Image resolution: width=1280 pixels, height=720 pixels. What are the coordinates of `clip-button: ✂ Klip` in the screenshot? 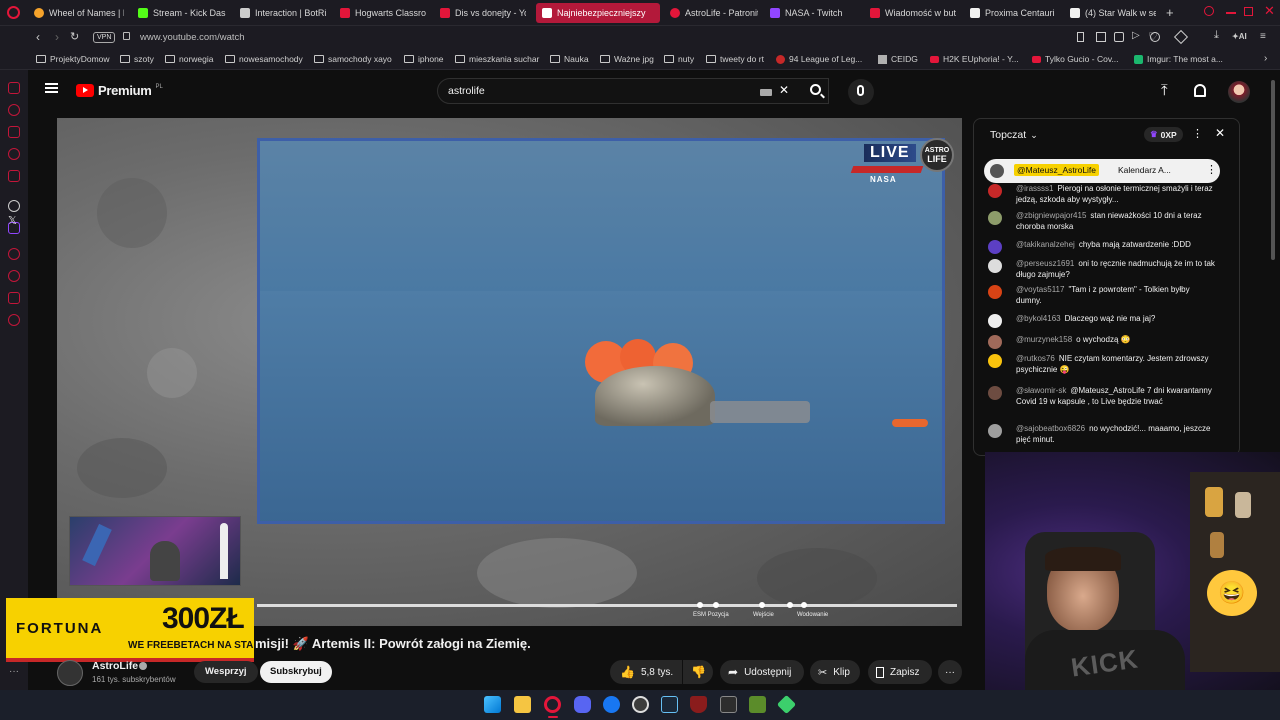 It's located at (835, 672).